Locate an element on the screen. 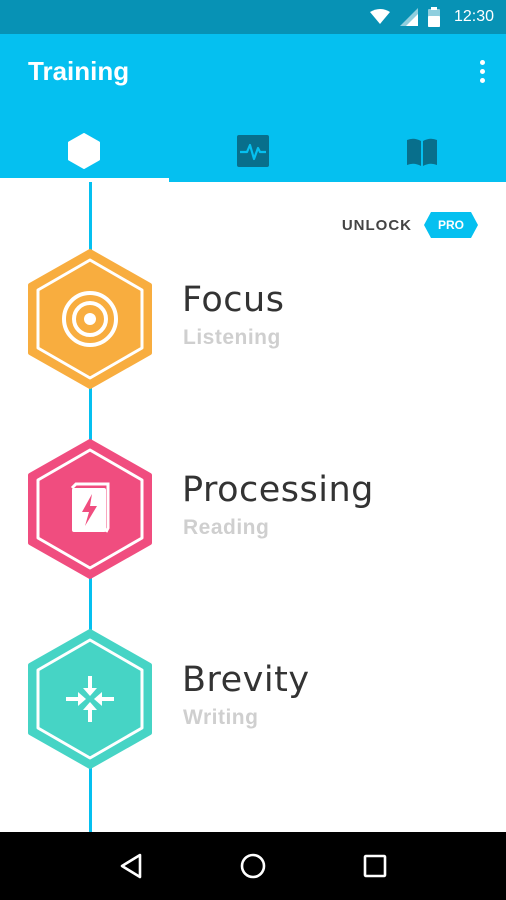  home-button is located at coordinates (253, 866).